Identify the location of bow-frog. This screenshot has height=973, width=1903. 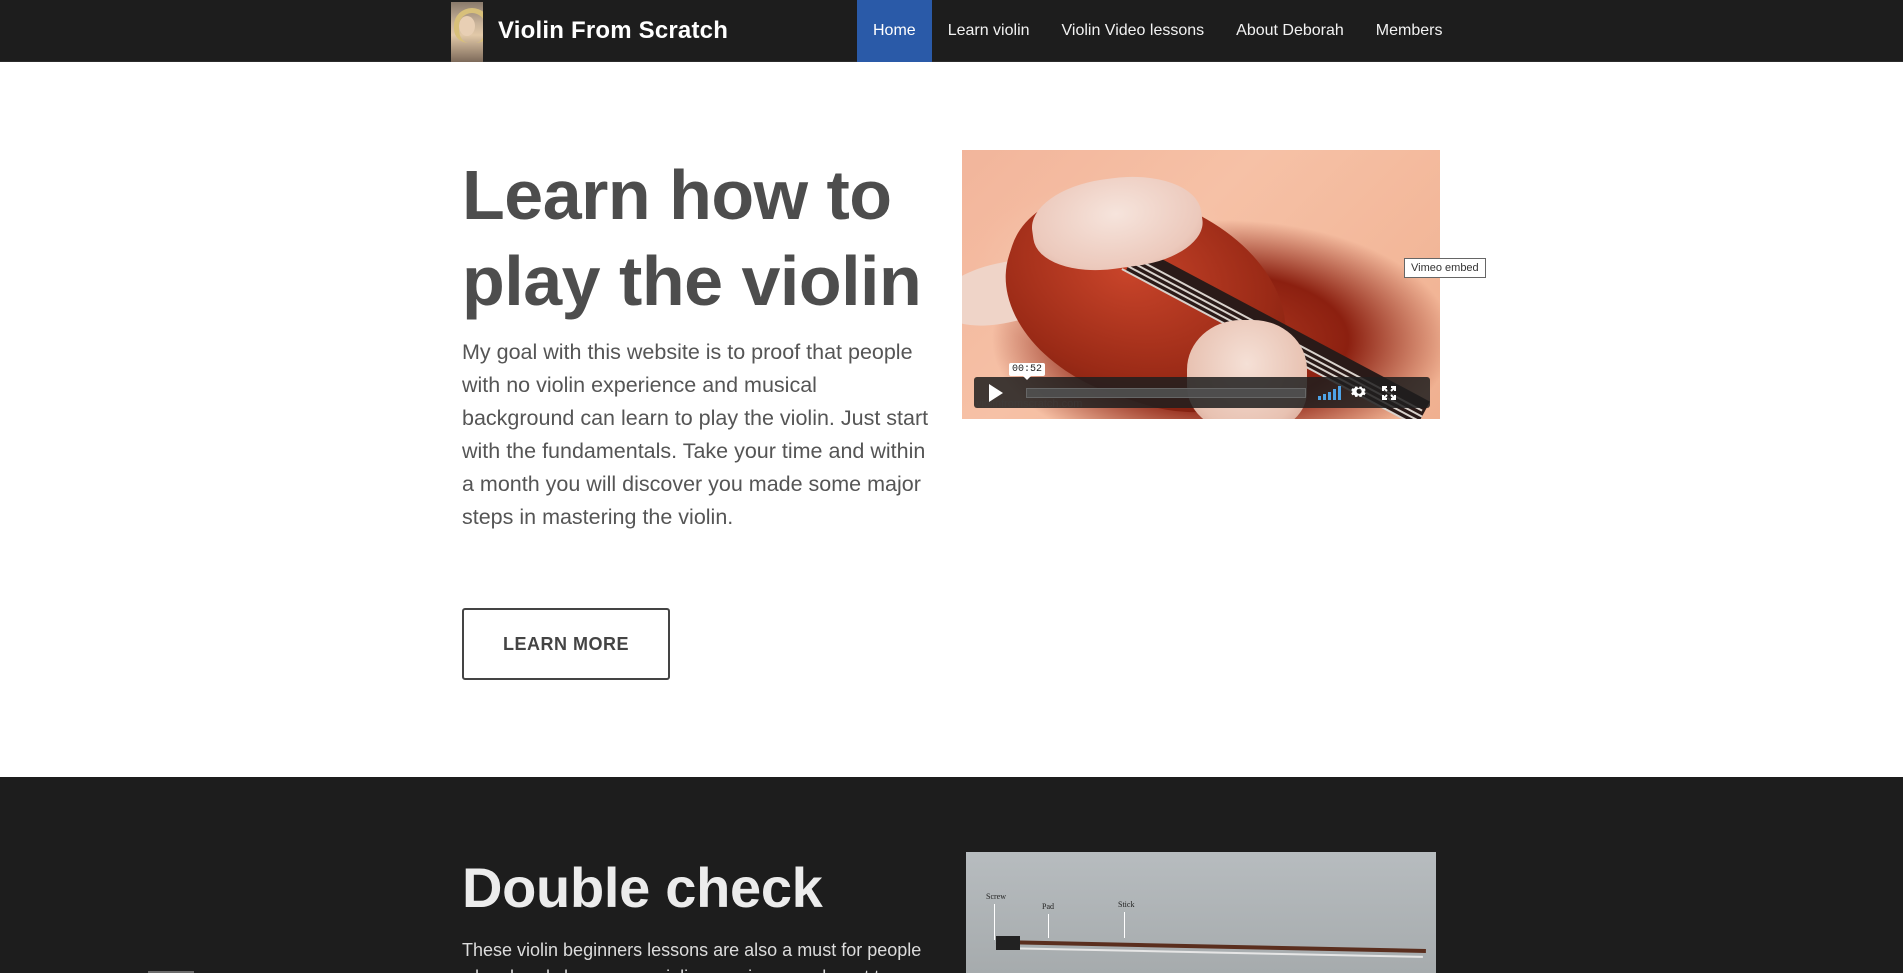
(1008, 943).